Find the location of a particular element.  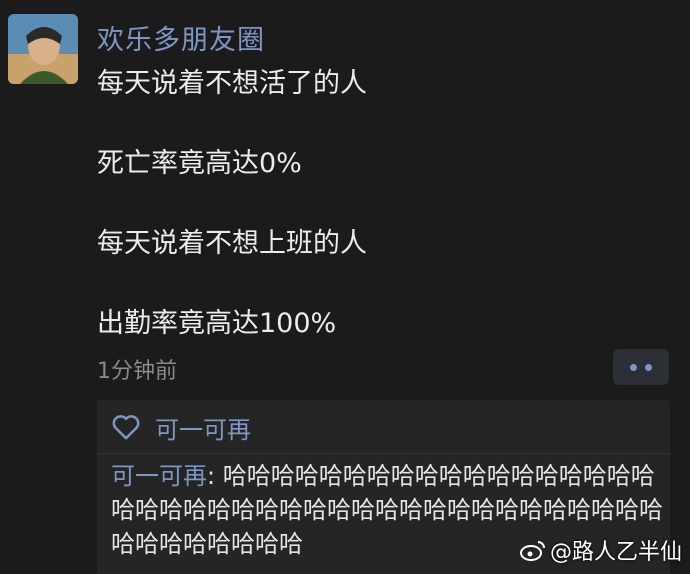

weibo-logo-icon is located at coordinates (532, 551).